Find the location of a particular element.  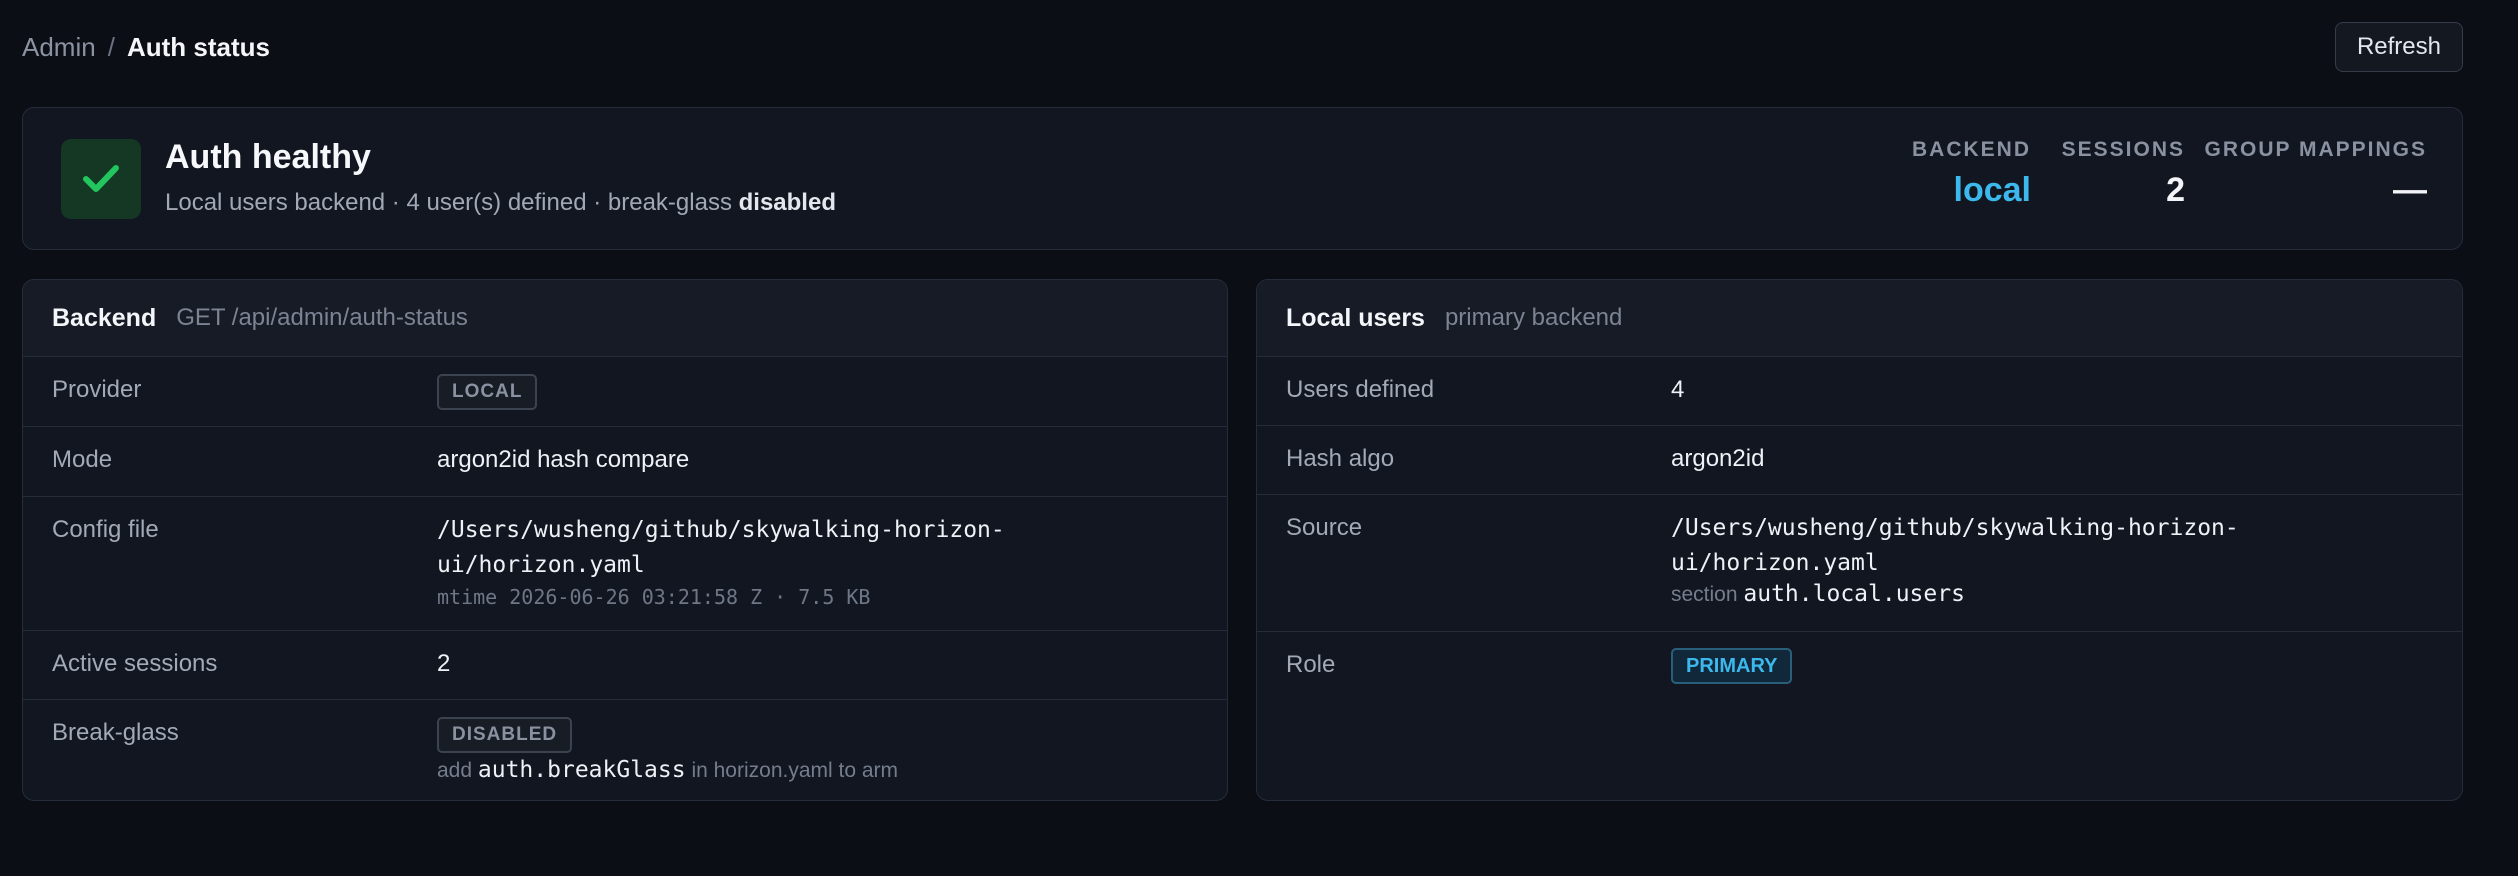

role-row: Role PRIMARY is located at coordinates (1859, 712).